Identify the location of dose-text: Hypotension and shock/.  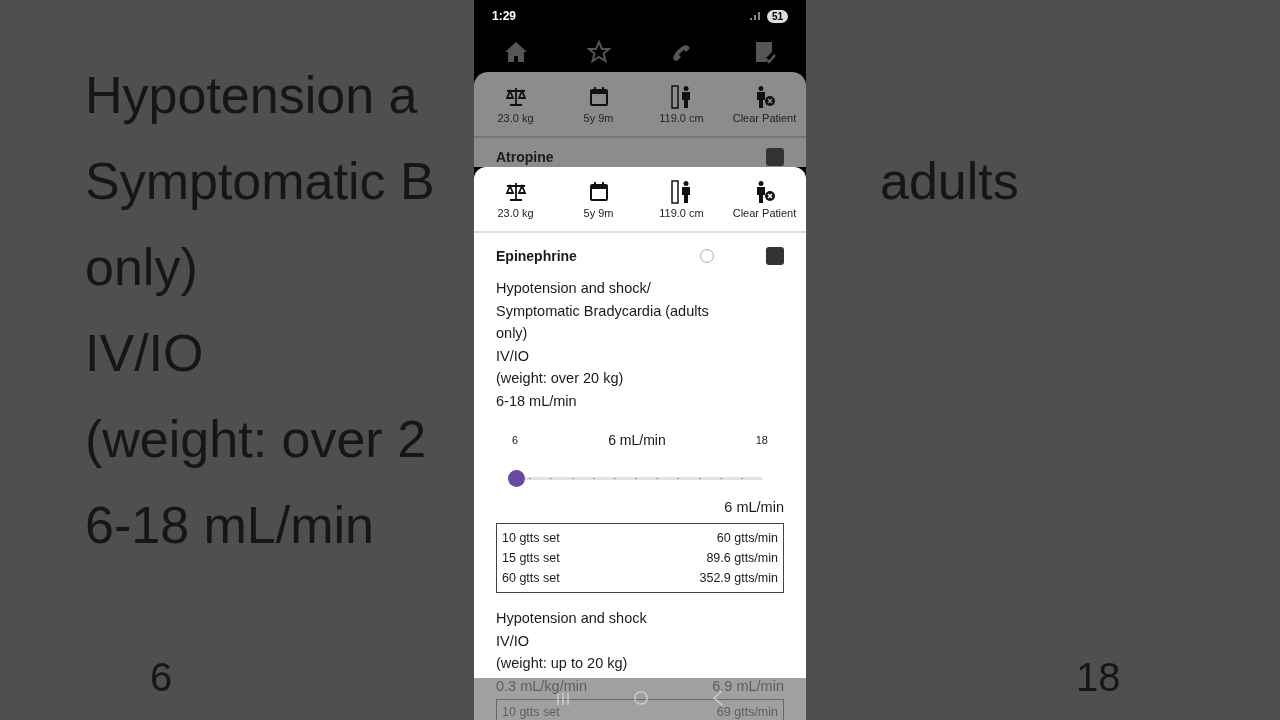
(574, 288).